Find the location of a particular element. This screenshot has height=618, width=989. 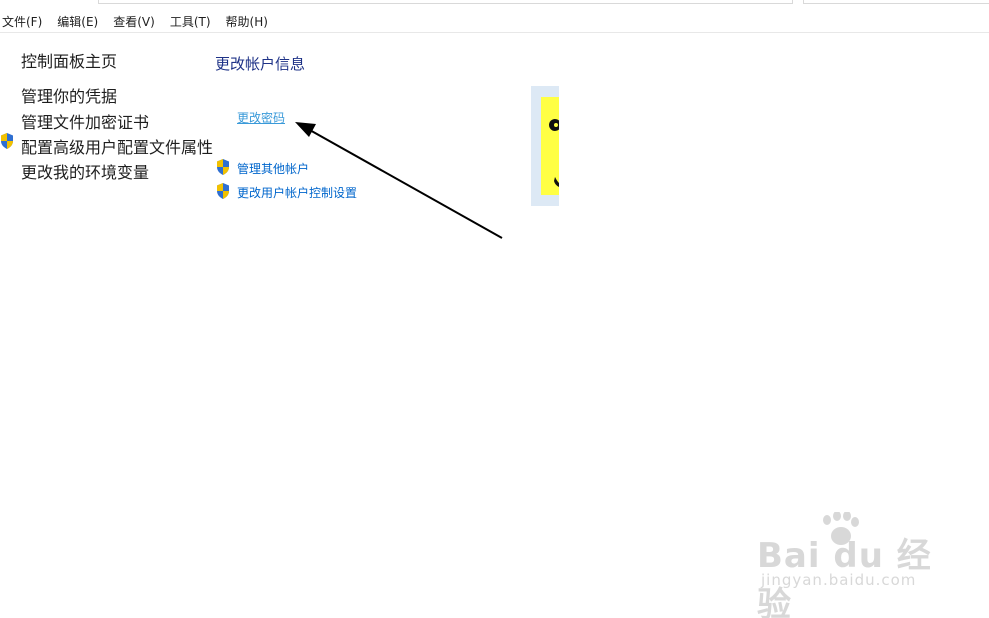

sidebar-home-link: 控制面板主页 is located at coordinates (69, 60).